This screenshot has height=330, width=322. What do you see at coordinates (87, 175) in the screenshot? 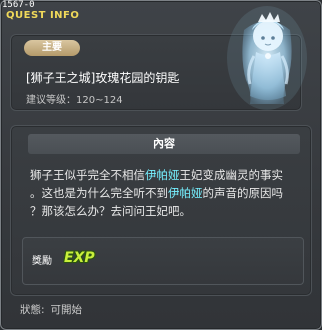
I see `description-text: 狮子王似乎完全不相信` at bounding box center [87, 175].